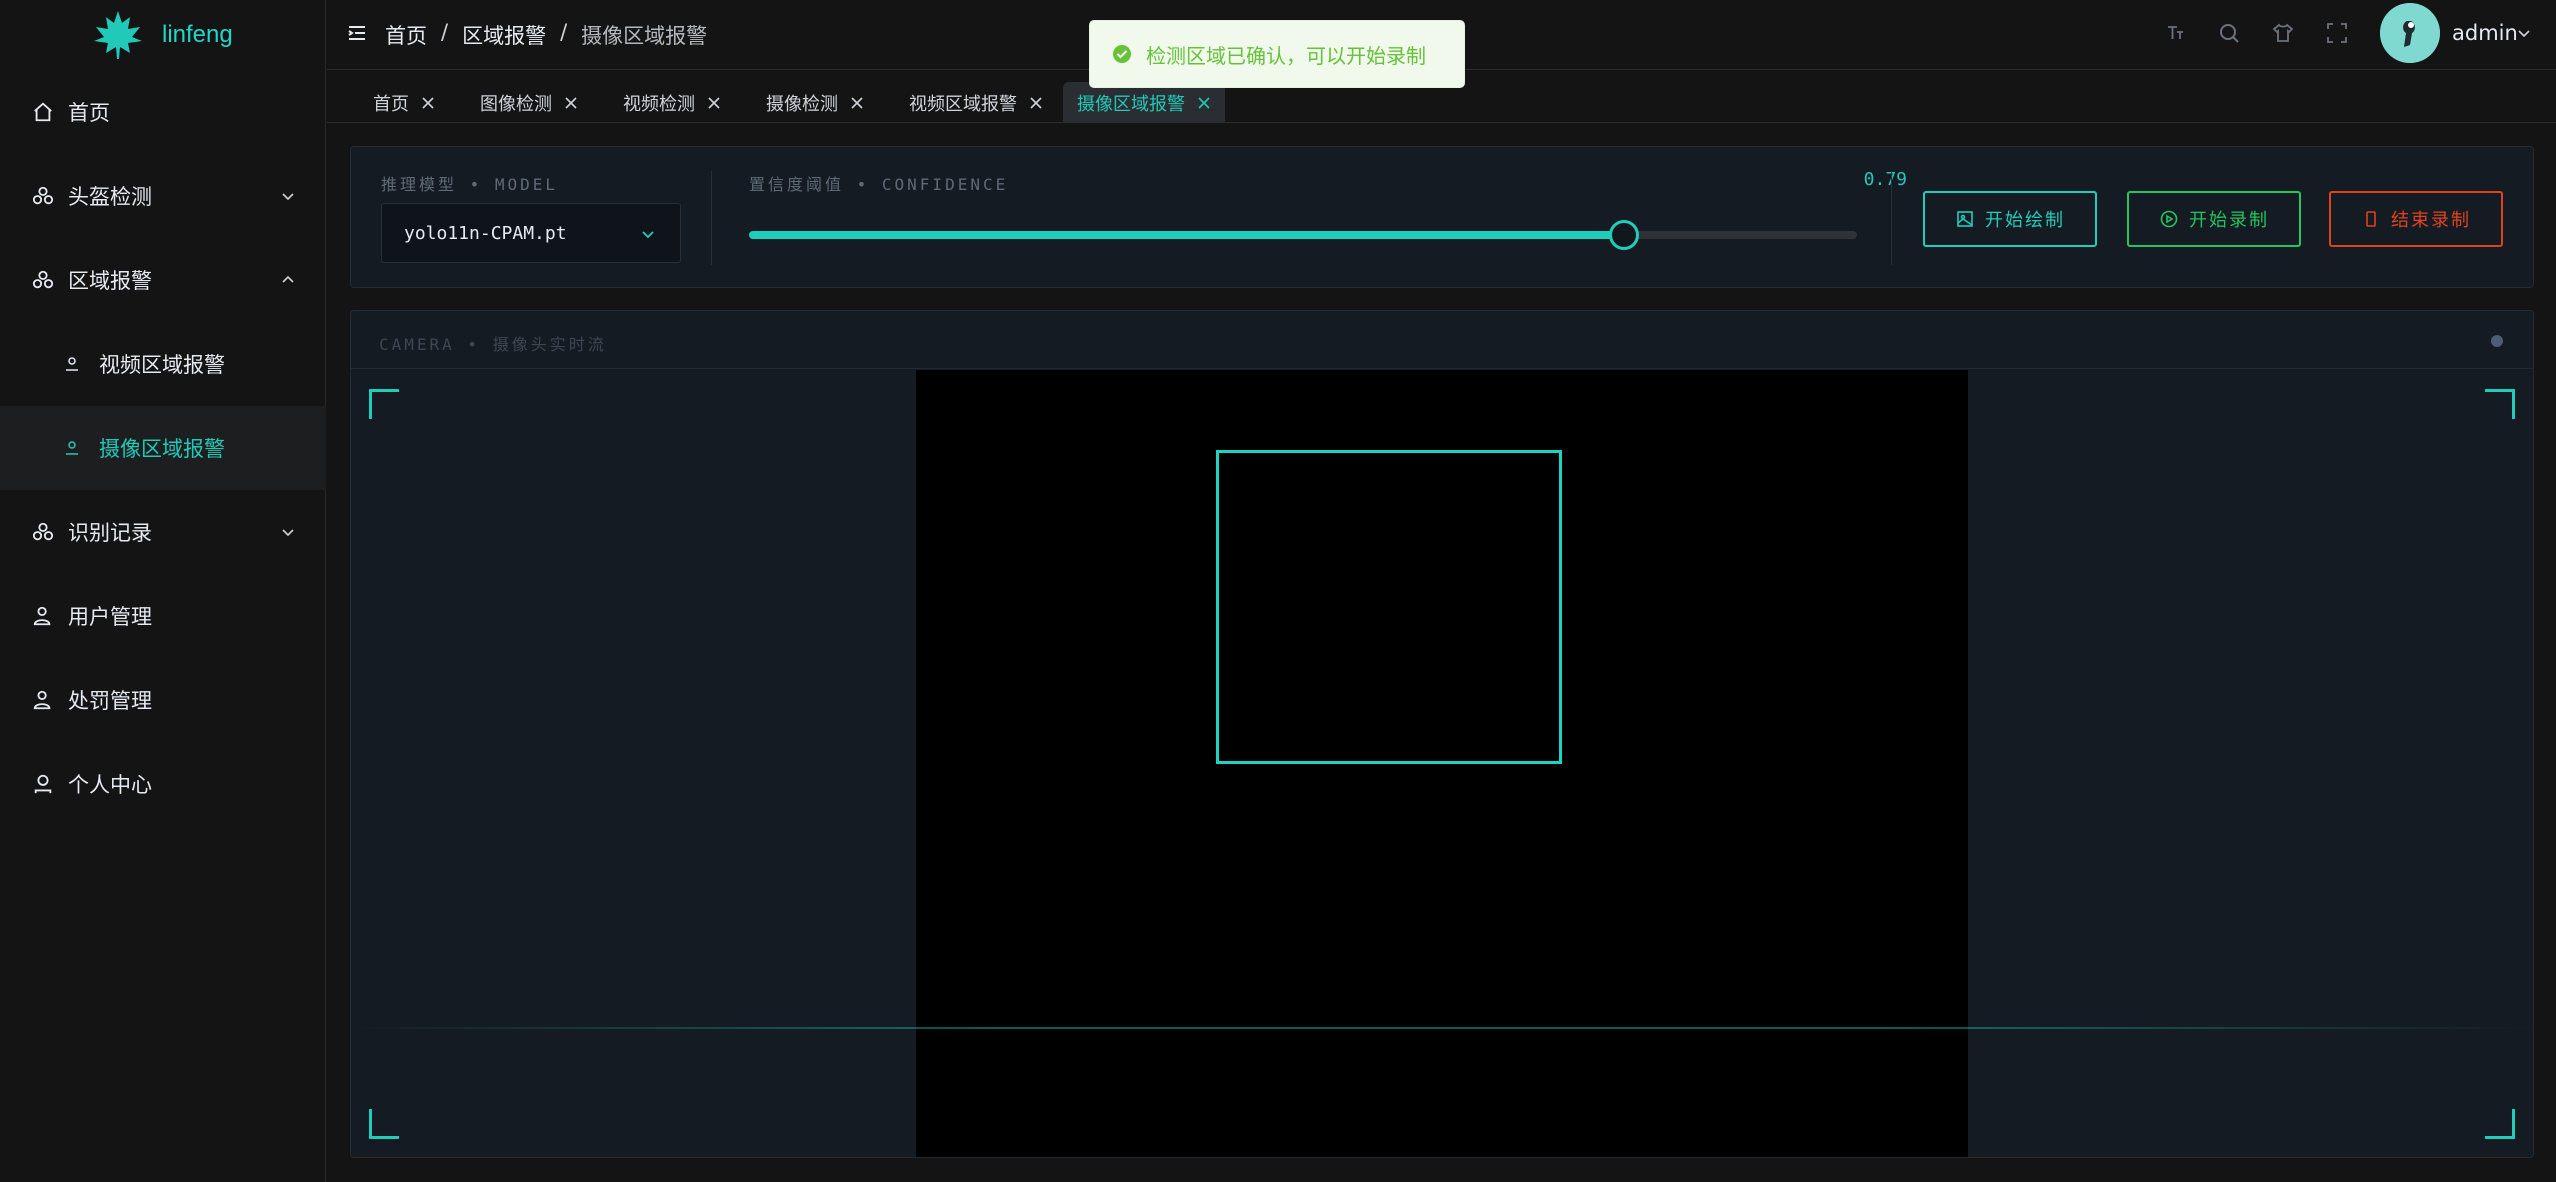 This screenshot has width=2556, height=1182. Describe the element at coordinates (118, 35) in the screenshot. I see `maple-leaf-icon` at that location.